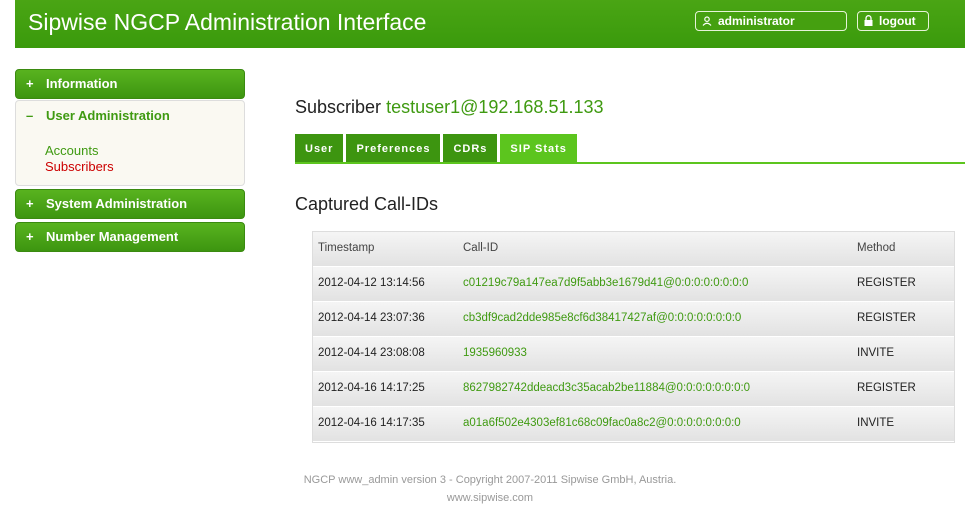 This screenshot has width=976, height=520. I want to click on sidebar-item-label: User Administration, so click(108, 115).